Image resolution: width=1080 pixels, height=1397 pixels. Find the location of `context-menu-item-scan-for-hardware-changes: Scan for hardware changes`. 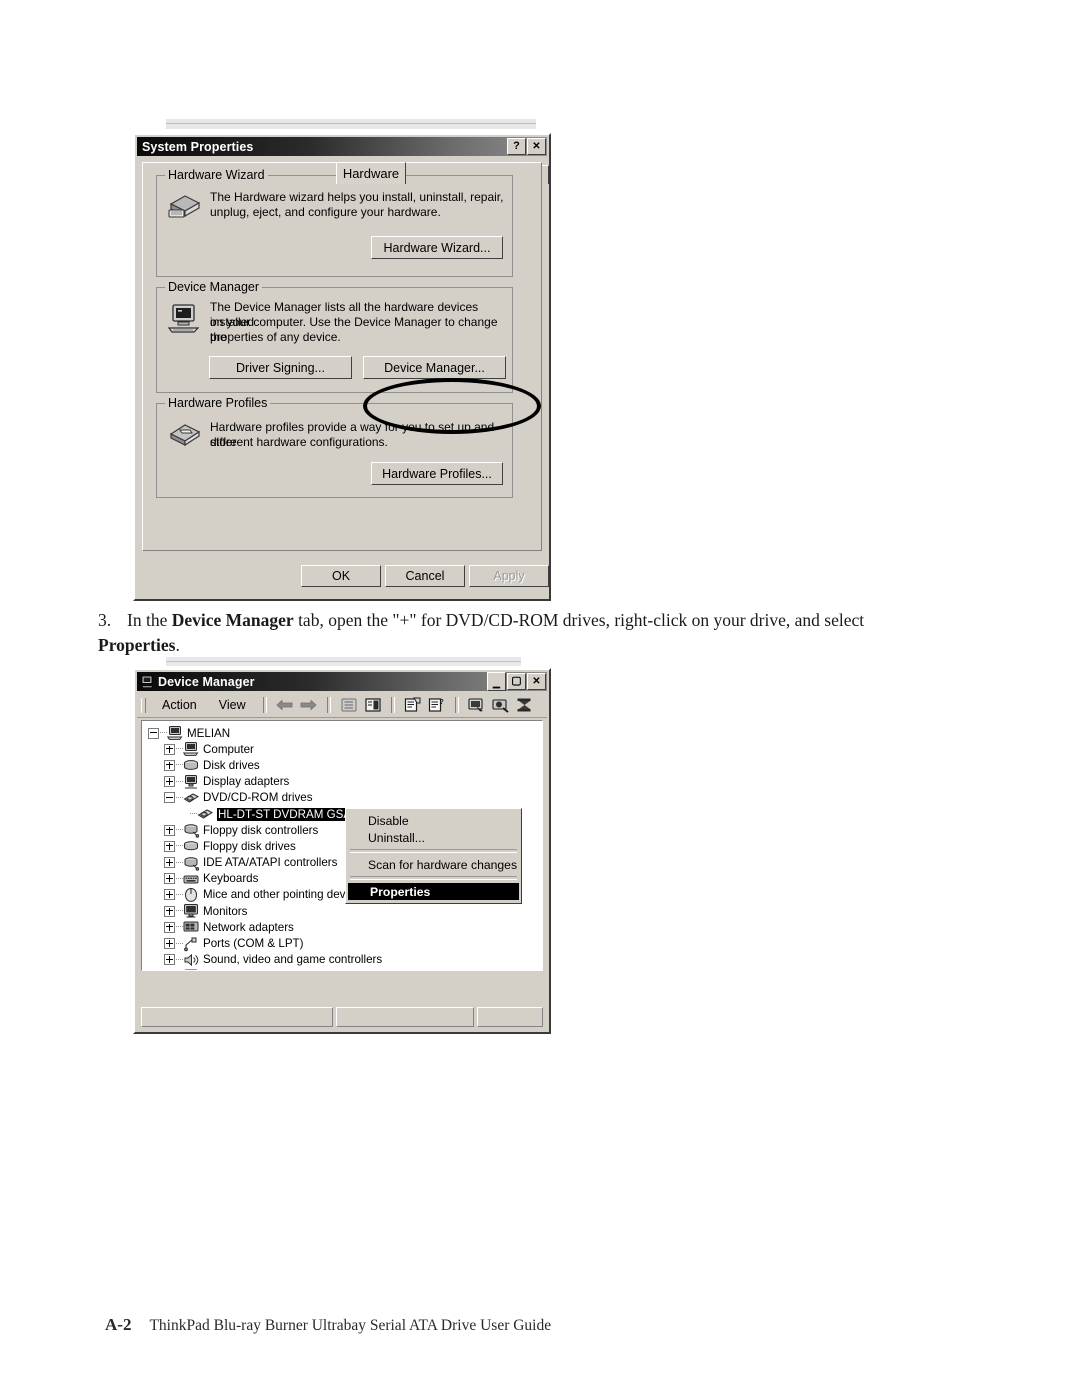

context-menu-item-scan-for-hardware-changes: Scan for hardware changes is located at coordinates (433, 864).